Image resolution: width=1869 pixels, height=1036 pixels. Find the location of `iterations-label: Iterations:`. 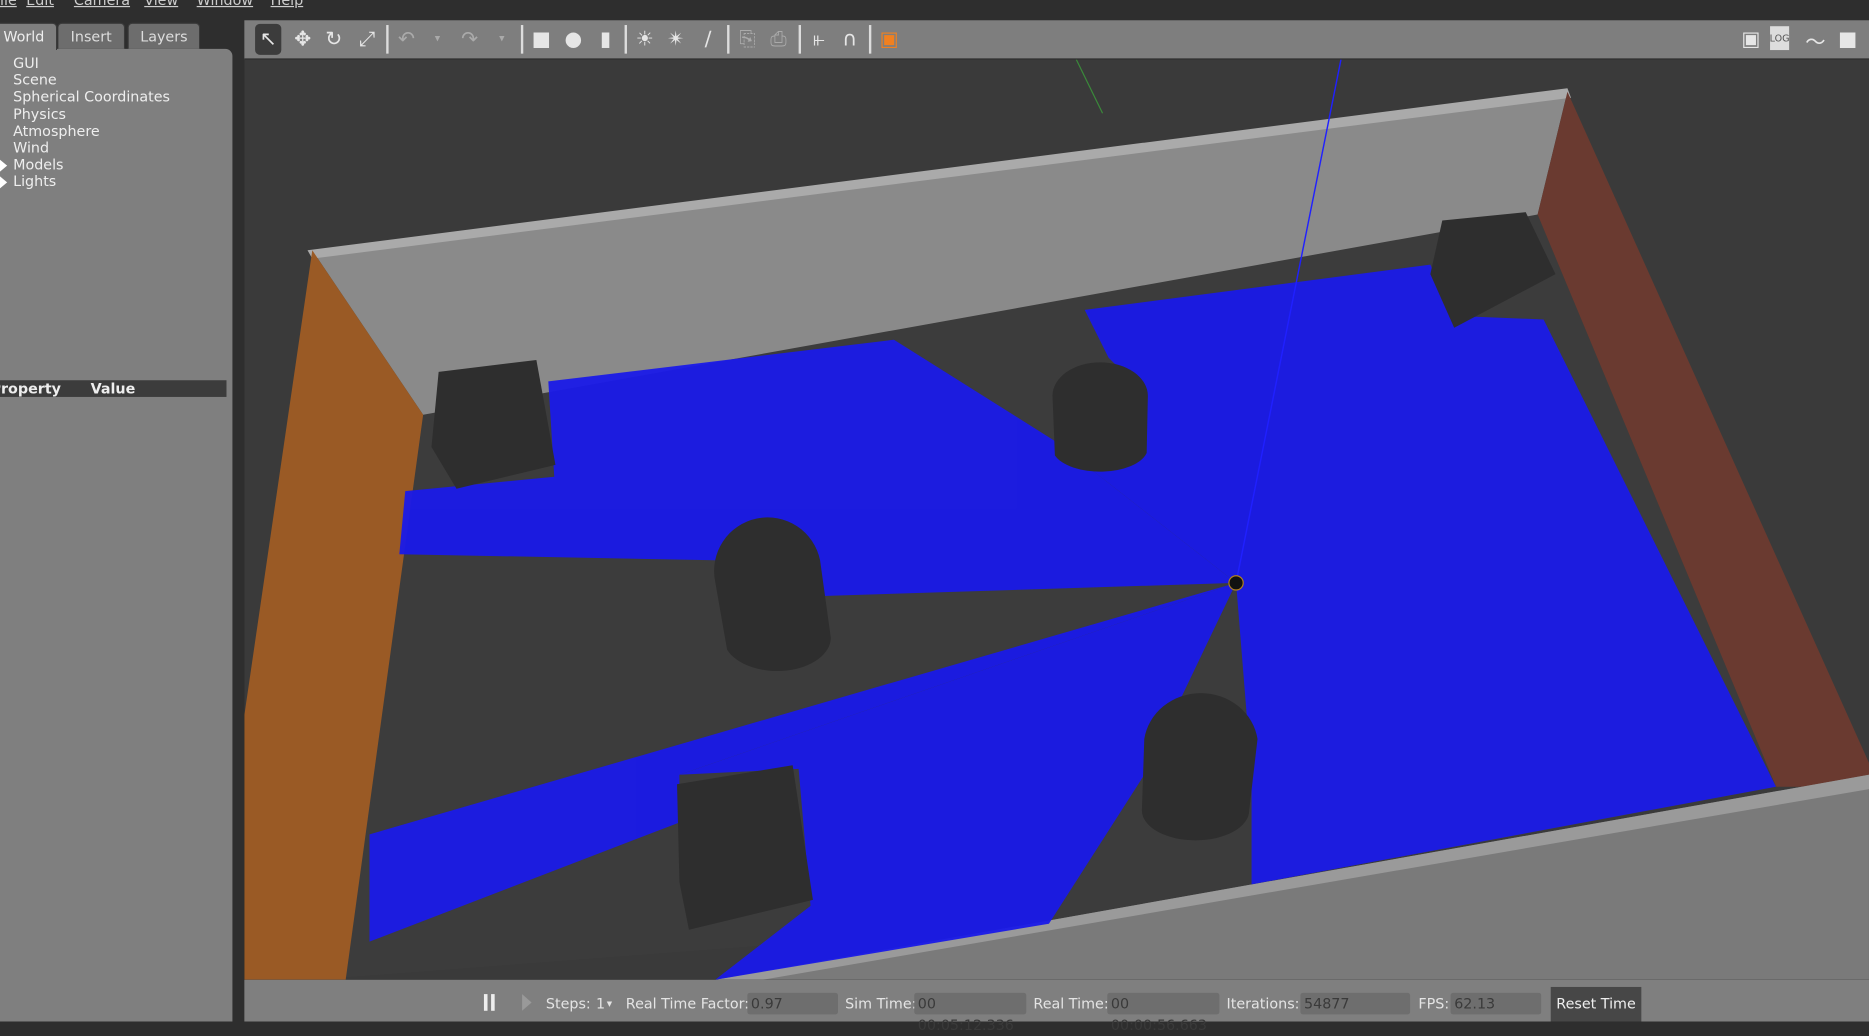

iterations-label: Iterations: is located at coordinates (1263, 1003).